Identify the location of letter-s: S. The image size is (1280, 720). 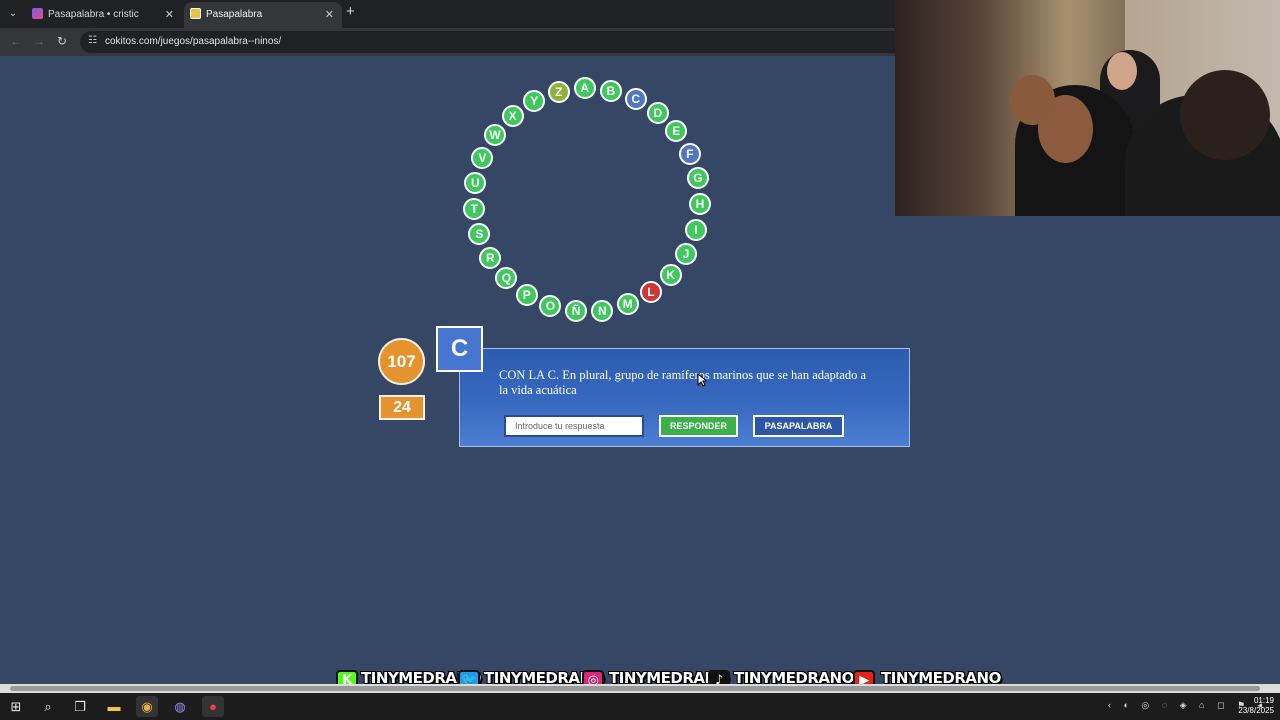
(479, 234).